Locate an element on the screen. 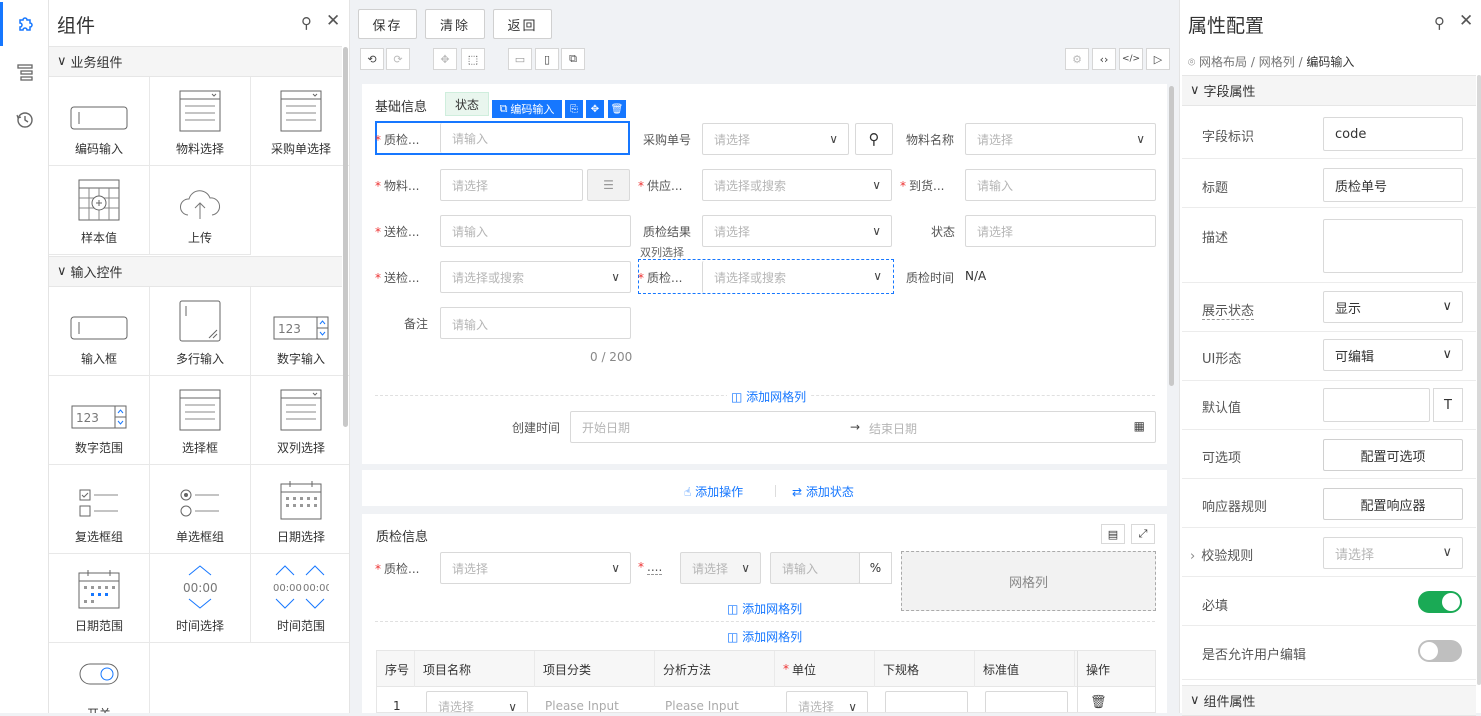 The image size is (1481, 716). component-checkbox-group: 复选框组 is located at coordinates (99, 509).